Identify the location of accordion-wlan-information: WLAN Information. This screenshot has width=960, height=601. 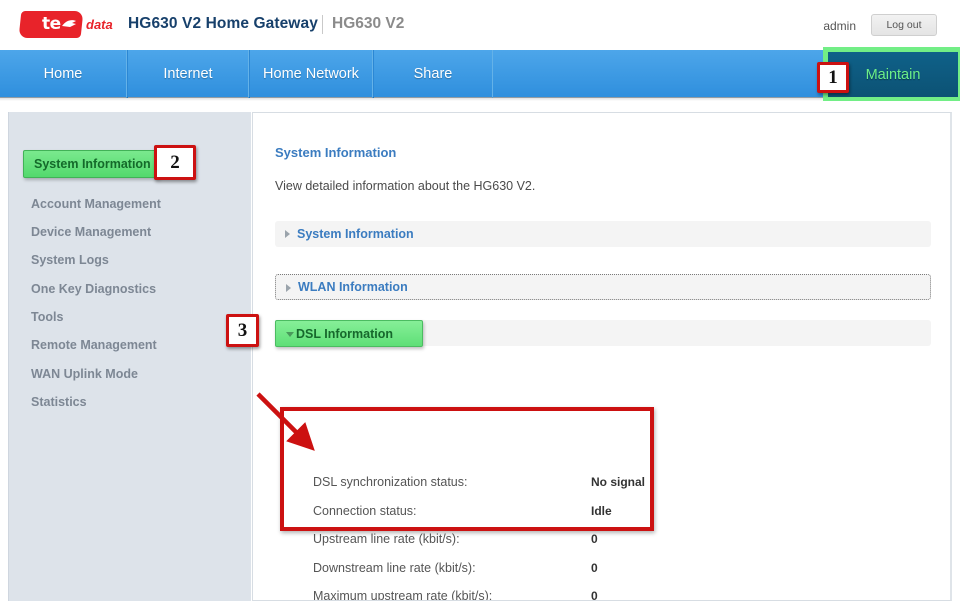
(603, 287).